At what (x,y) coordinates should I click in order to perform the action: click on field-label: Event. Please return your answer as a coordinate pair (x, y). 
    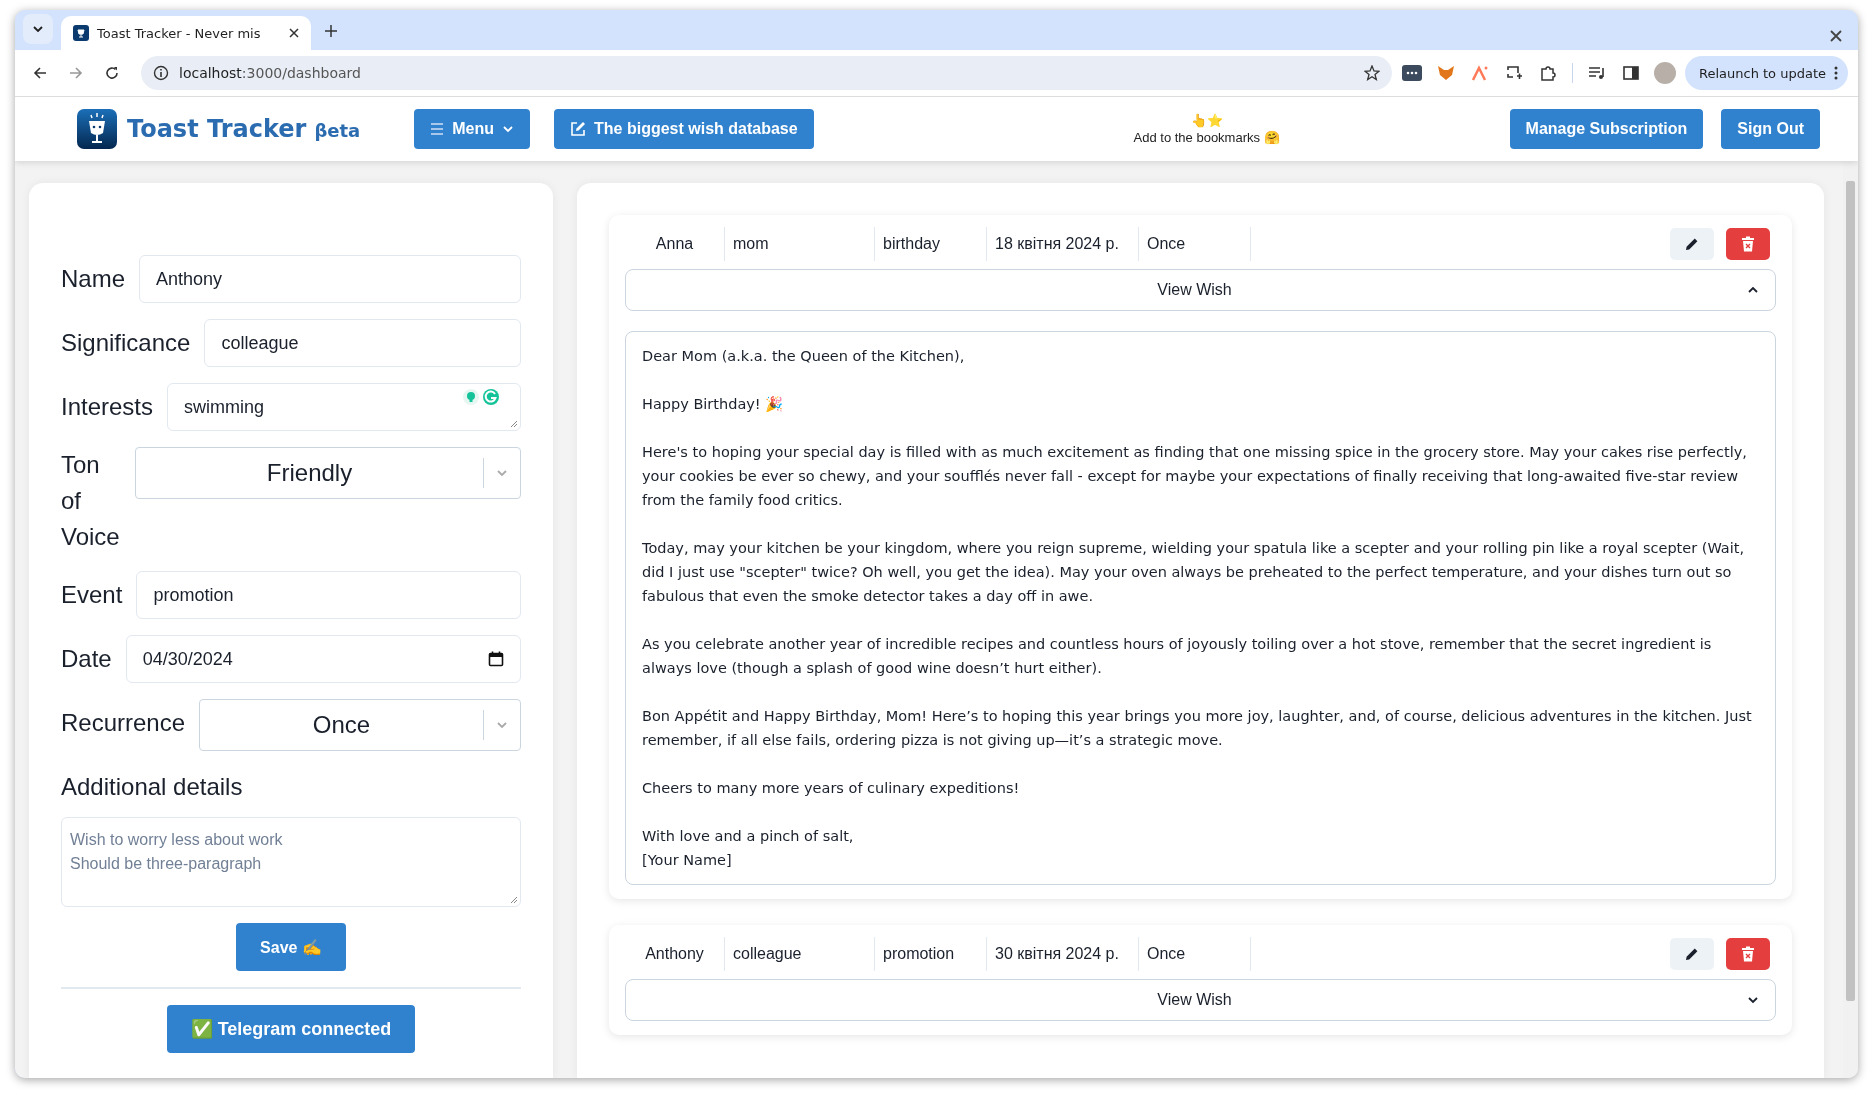
    Looking at the image, I should click on (92, 595).